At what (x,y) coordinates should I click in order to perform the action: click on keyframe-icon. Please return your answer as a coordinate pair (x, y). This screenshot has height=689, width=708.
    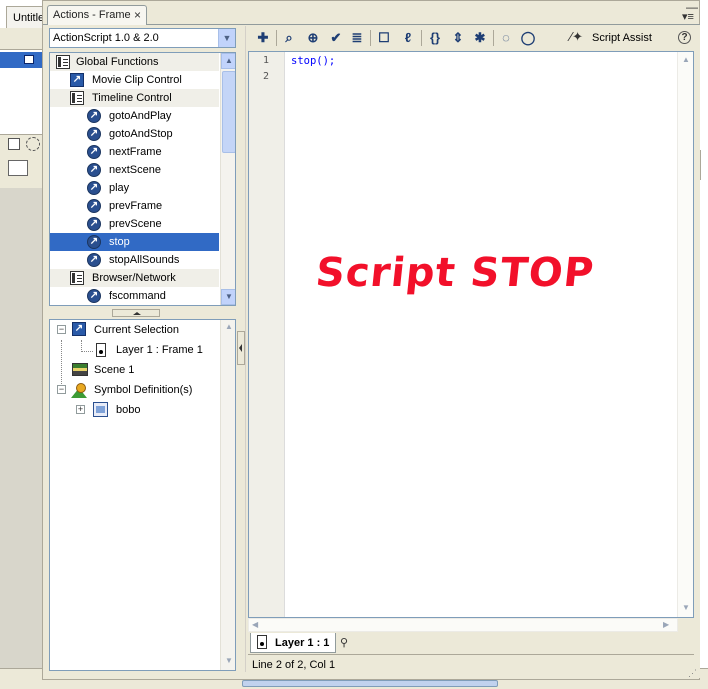
    Looking at the image, I should click on (101, 350).